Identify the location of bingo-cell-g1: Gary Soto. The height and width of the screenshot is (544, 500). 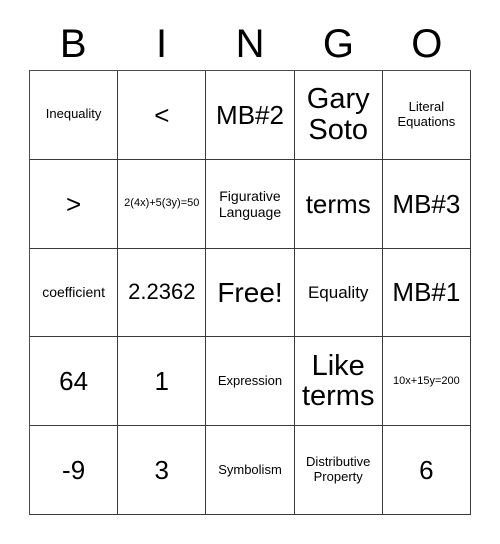
(338, 115).